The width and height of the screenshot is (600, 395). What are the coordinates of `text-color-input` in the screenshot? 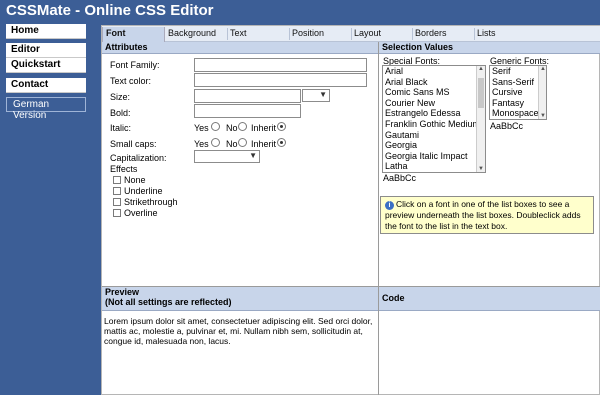 It's located at (280, 80).